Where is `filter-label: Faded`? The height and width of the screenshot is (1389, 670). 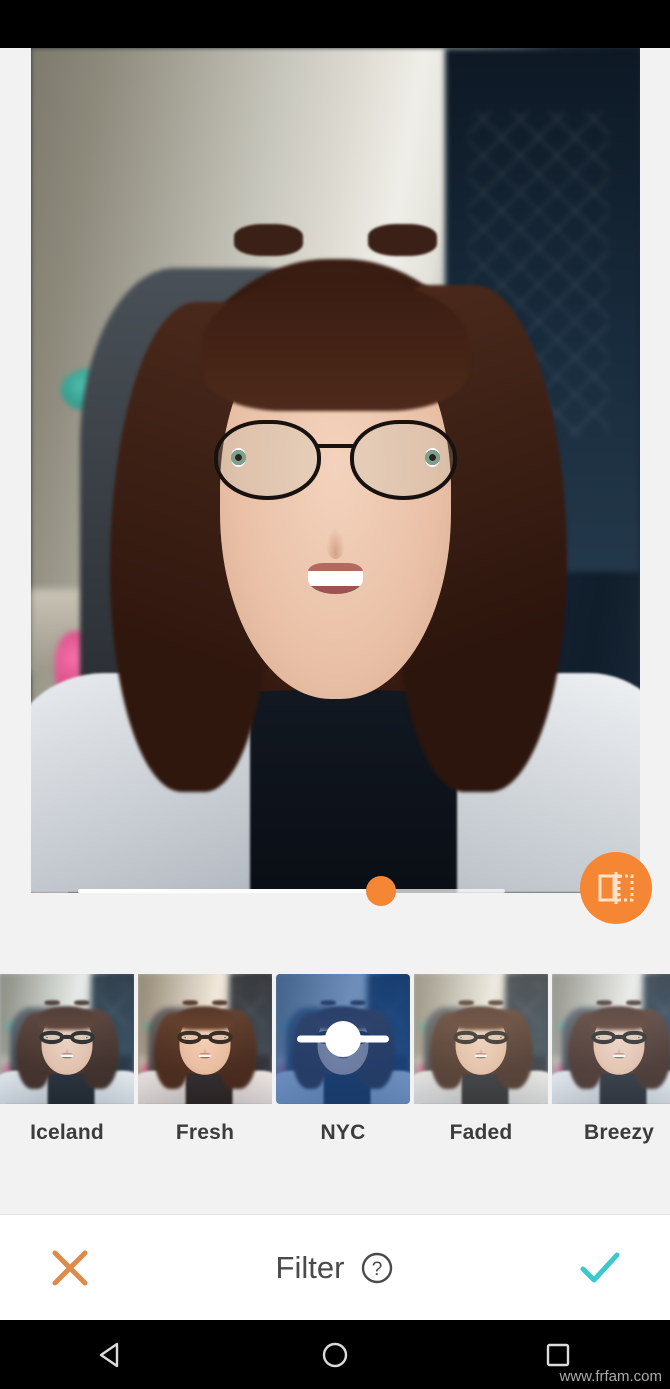
filter-label: Faded is located at coordinates (481, 1132).